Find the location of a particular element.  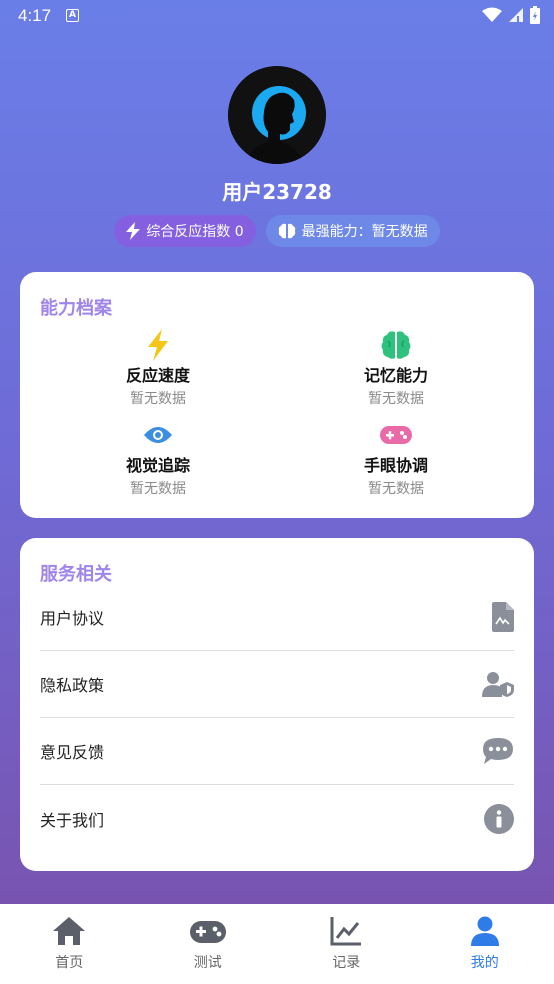

battery-icon is located at coordinates (535, 15).